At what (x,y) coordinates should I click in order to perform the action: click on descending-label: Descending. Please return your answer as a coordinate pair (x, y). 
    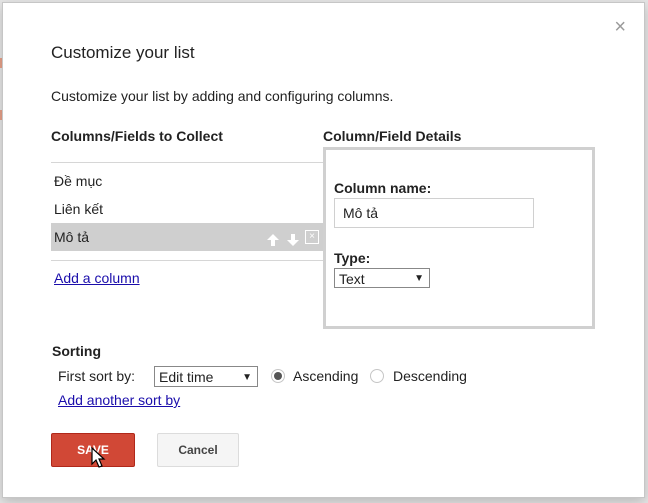
    Looking at the image, I should click on (430, 376).